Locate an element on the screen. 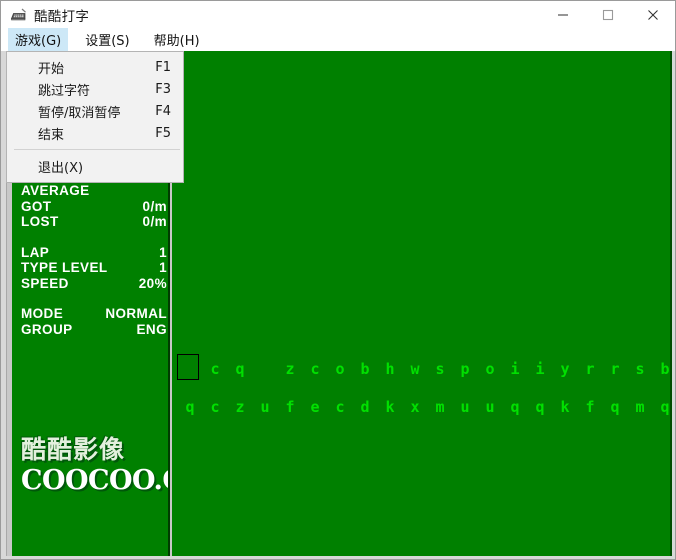  stat-mode-label: MODE is located at coordinates (42, 313).